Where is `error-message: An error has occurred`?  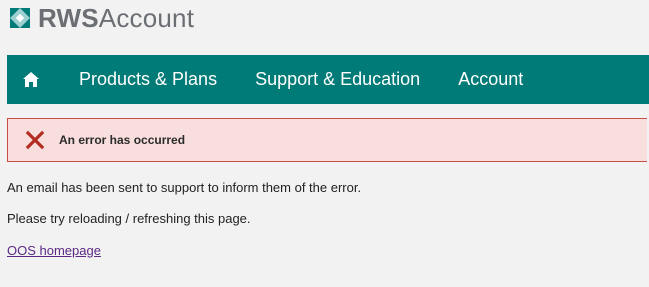 error-message: An error has occurred is located at coordinates (122, 140).